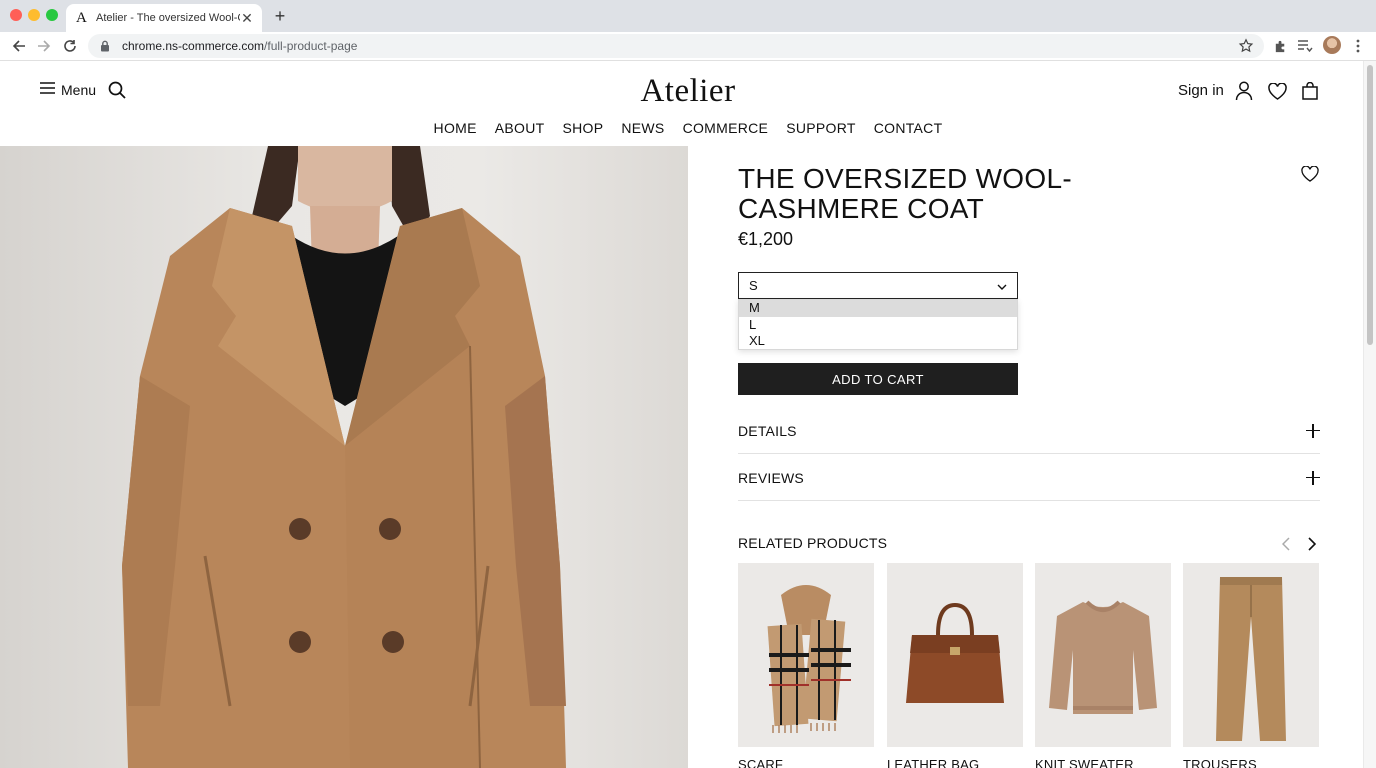 The height and width of the screenshot is (768, 1376). I want to click on search-icon, so click(118, 91).